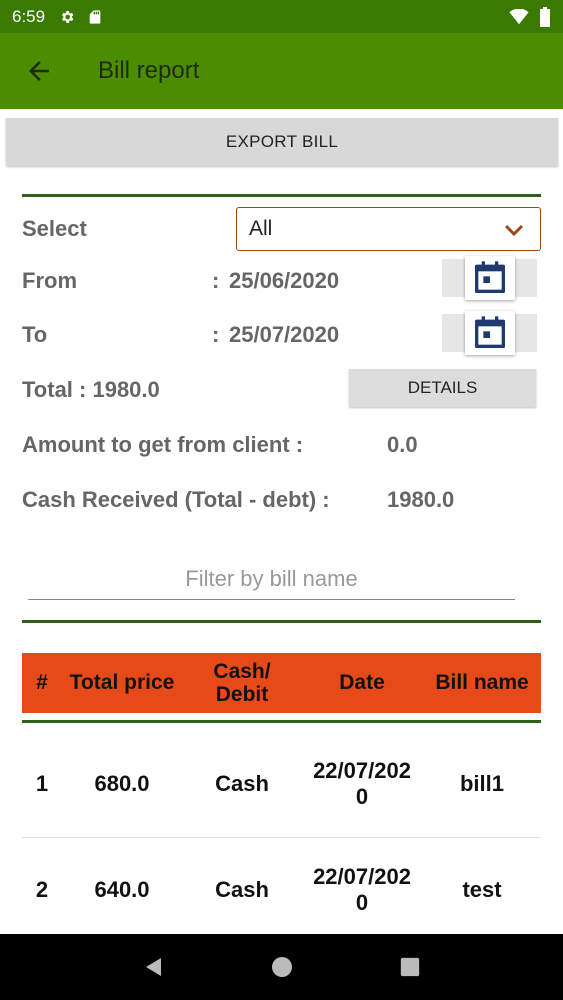  Describe the element at coordinates (281, 16) in the screenshot. I see `status-bar: 6:59` at that location.